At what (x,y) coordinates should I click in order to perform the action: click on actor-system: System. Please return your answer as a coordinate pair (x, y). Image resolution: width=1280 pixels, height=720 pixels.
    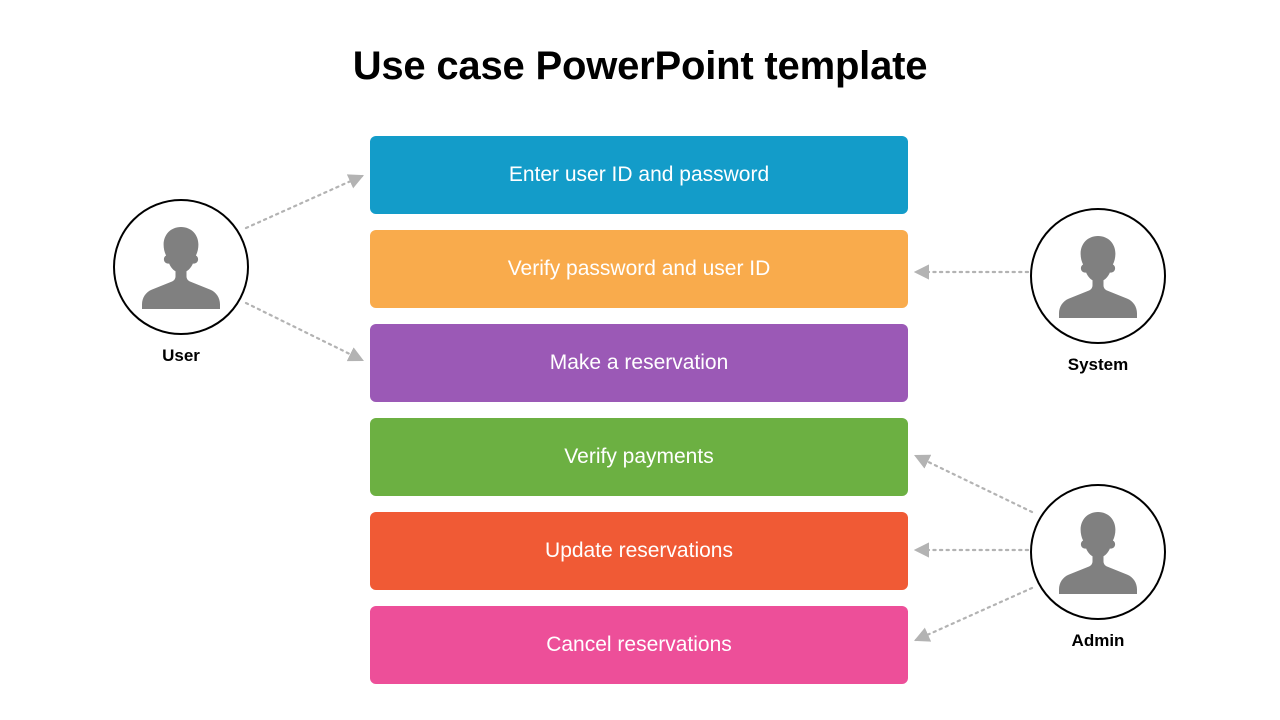
    Looking at the image, I should click on (1098, 291).